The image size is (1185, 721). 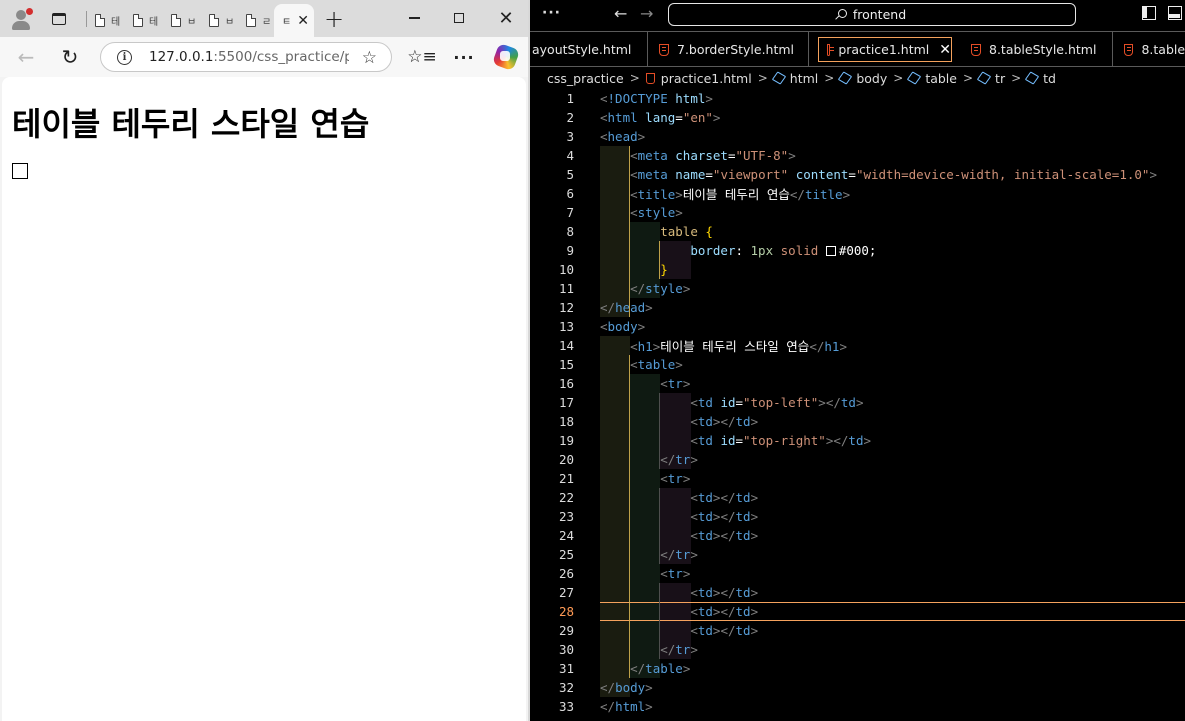 I want to click on code-line: 32 </body>, so click(x=857, y=687).